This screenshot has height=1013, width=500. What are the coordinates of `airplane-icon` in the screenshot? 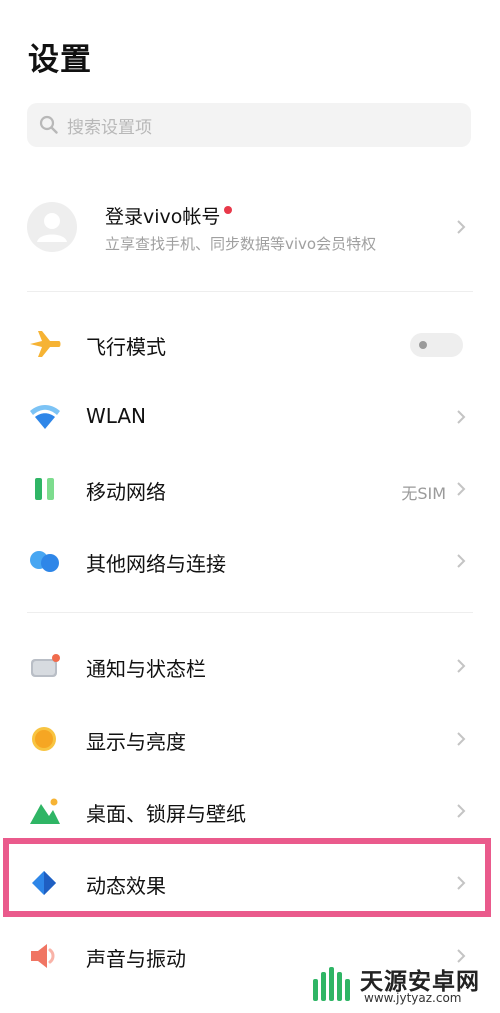 It's located at (45, 344).